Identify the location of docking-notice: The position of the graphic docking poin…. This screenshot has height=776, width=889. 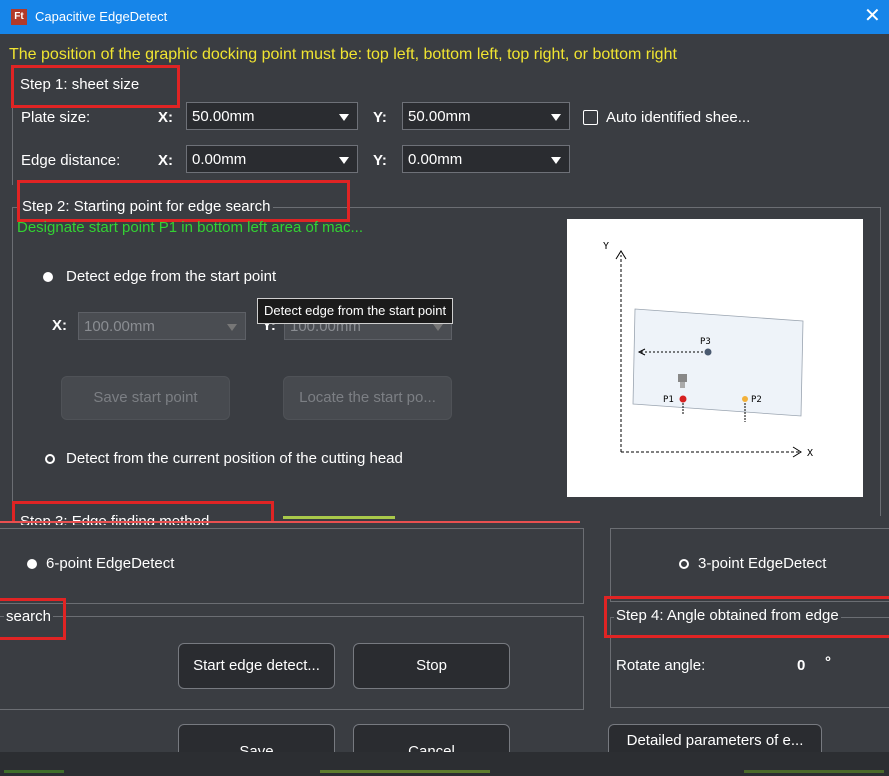
(343, 54).